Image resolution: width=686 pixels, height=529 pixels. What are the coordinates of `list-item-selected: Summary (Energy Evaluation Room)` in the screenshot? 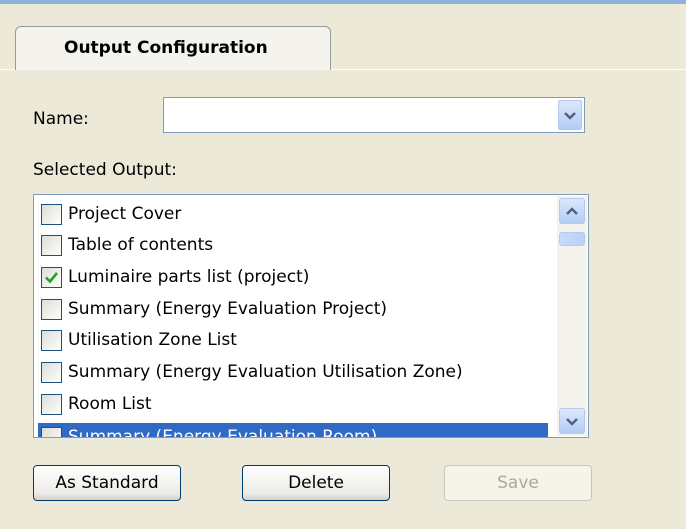 It's located at (293, 430).